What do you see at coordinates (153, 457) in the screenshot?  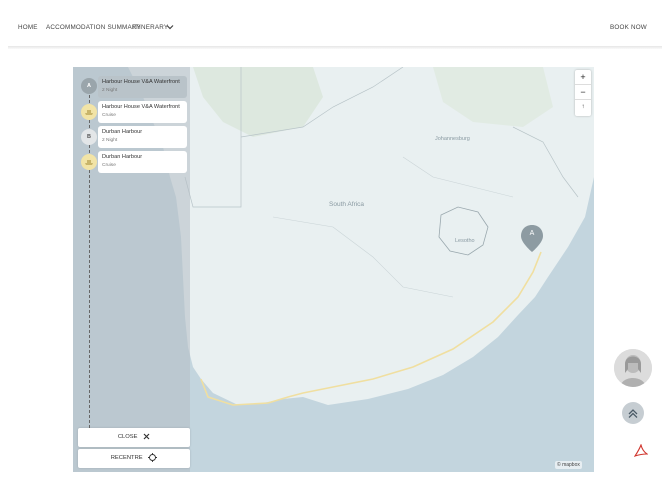 I see `recentre-icon` at bounding box center [153, 457].